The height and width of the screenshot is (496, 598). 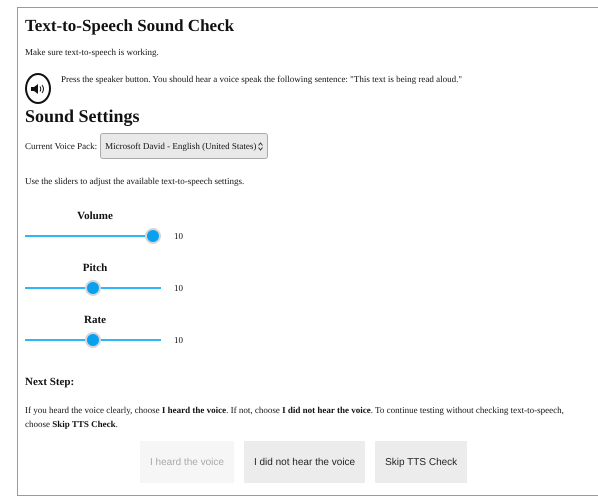 What do you see at coordinates (61, 146) in the screenshot?
I see `voice-pack-label: Current Voice Pack:` at bounding box center [61, 146].